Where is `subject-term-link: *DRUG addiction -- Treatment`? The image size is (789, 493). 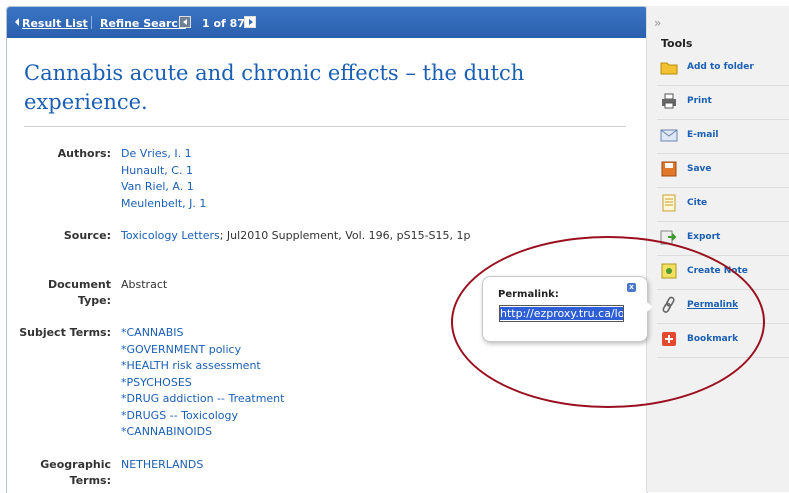
subject-term-link: *DRUG addiction -- Treatment is located at coordinates (202, 399).